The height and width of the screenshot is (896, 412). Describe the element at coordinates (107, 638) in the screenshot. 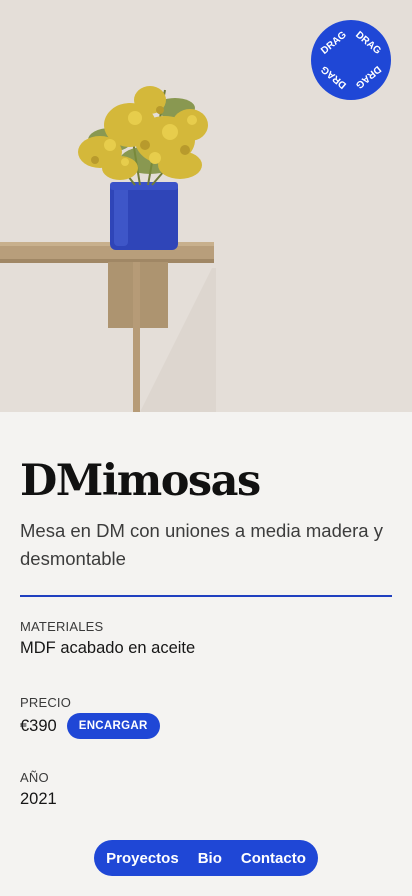

I see `field-materiales: MATERIALES MDF acabado en aceite` at that location.